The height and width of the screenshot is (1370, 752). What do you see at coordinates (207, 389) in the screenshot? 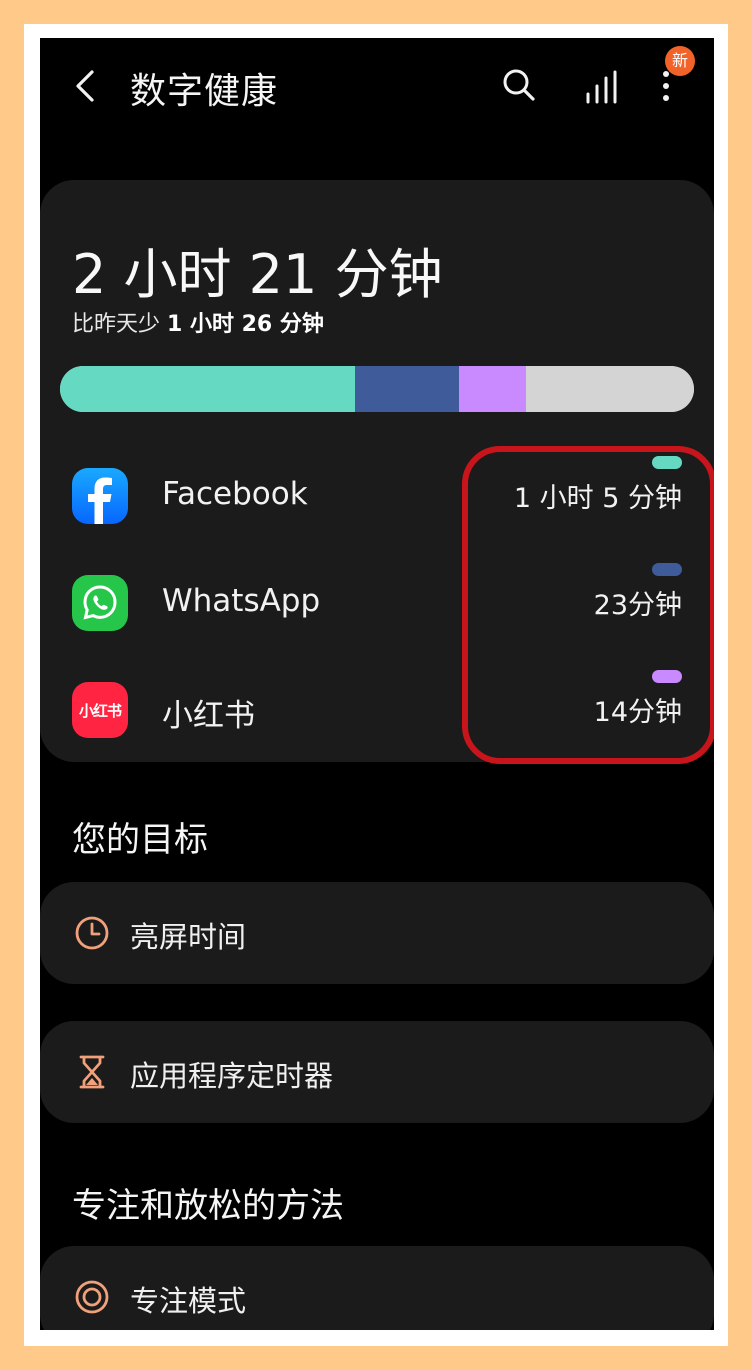
I see `usage-segment-facebook` at bounding box center [207, 389].